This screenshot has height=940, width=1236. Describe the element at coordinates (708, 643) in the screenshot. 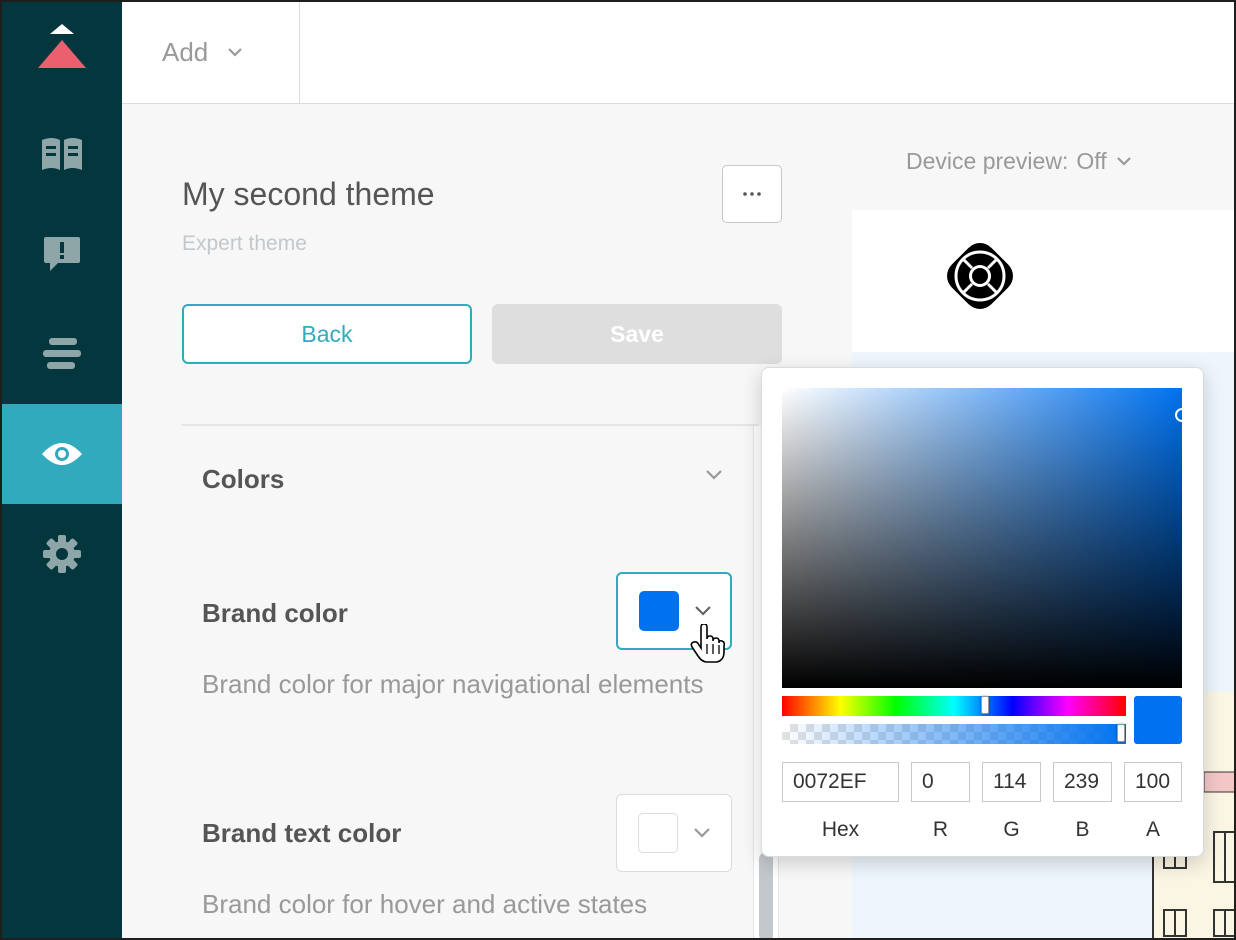

I see `hand-cursor-icon` at that location.